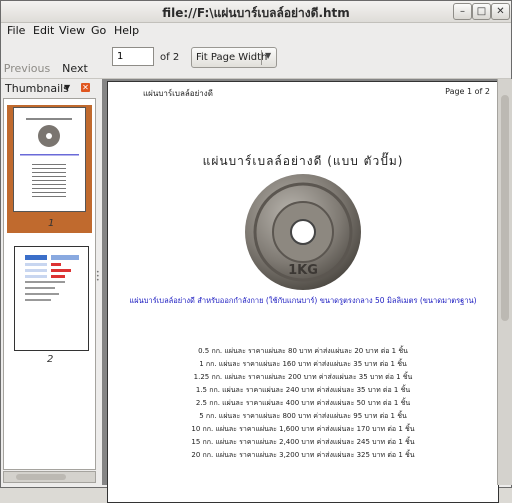 This screenshot has height=503, width=512. I want to click on zoom-separator, so click(261, 57).